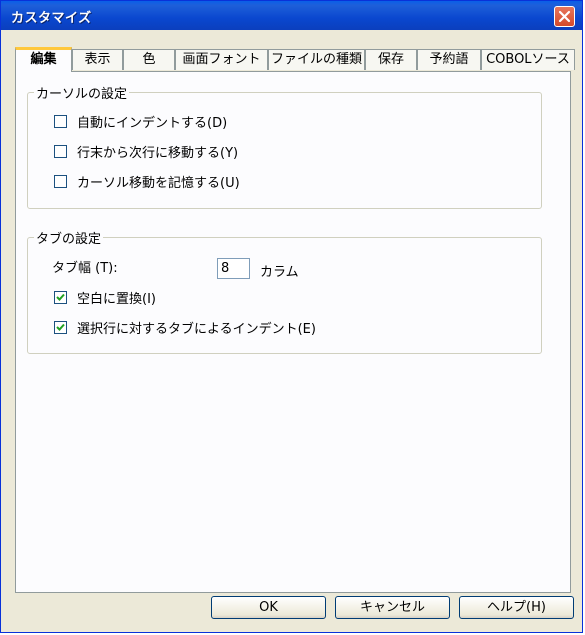 This screenshot has width=585, height=635. What do you see at coordinates (157, 151) in the screenshot?
I see `move-to-next-line-label: 行末から次行に移動する(Y)` at bounding box center [157, 151].